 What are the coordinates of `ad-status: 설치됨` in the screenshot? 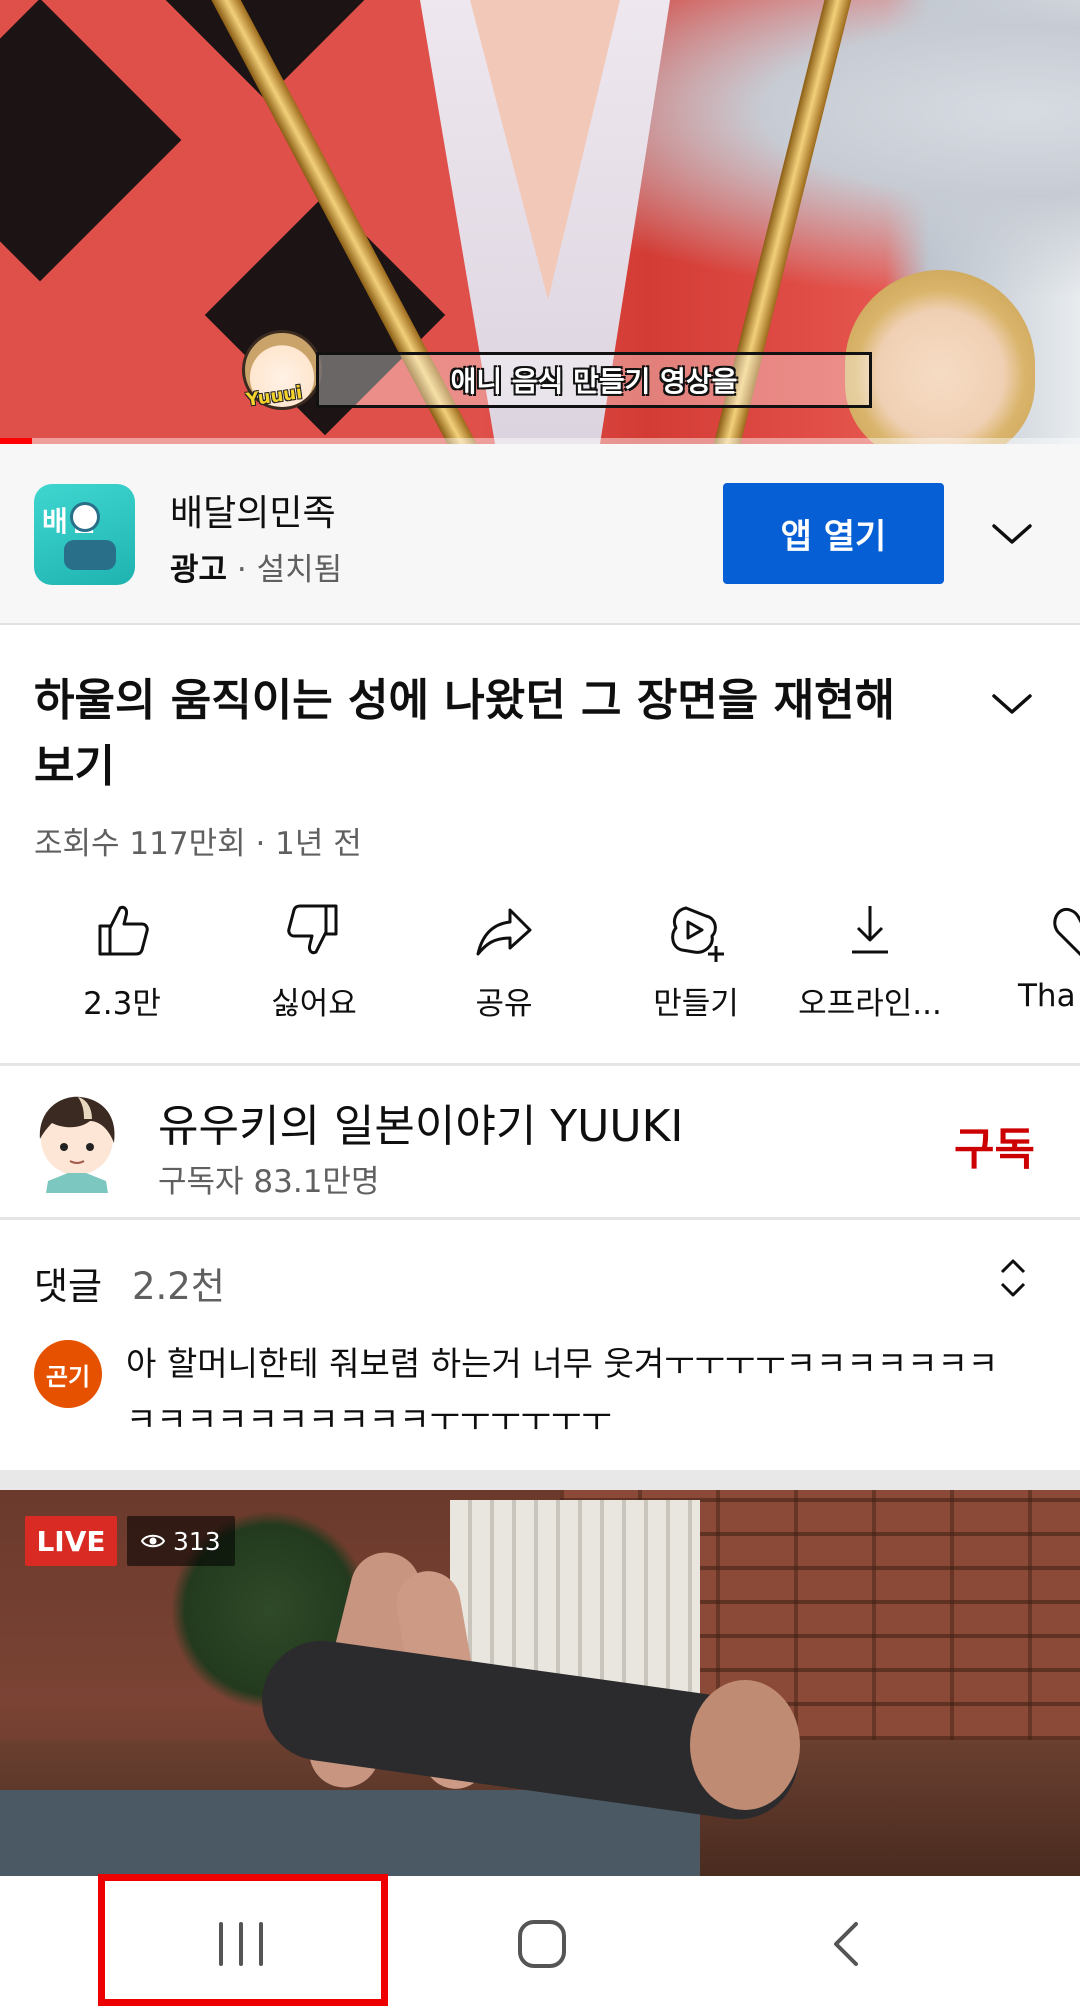 It's located at (299, 570).